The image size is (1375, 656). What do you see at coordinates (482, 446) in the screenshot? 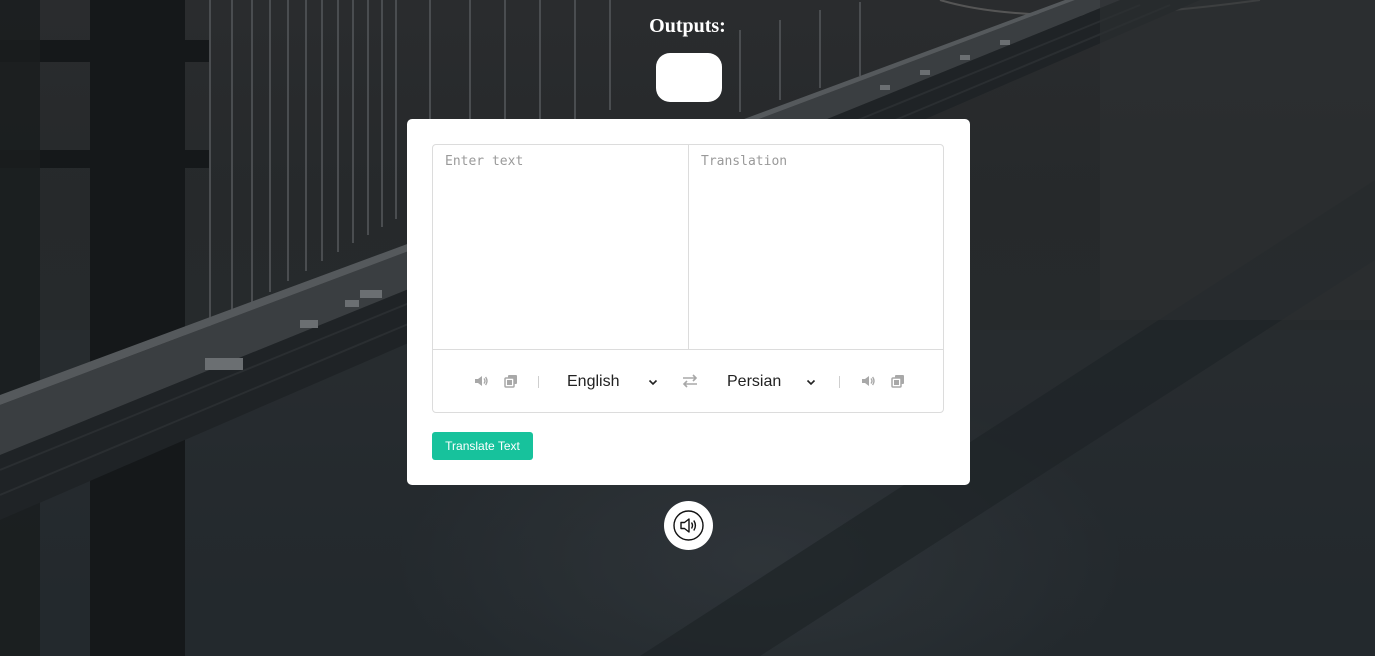
I see `translate-button: Translate Text` at bounding box center [482, 446].